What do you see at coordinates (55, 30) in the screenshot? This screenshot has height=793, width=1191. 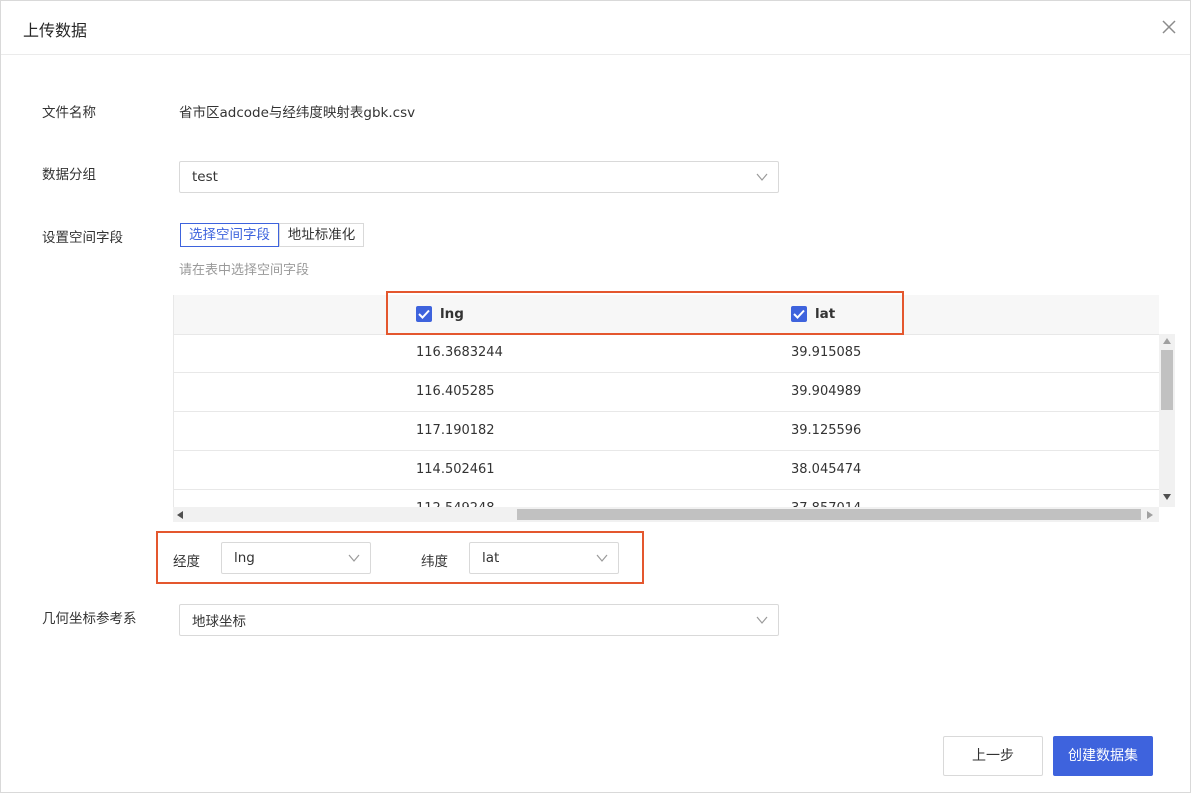 I see `dialog-title: 上传数据` at bounding box center [55, 30].